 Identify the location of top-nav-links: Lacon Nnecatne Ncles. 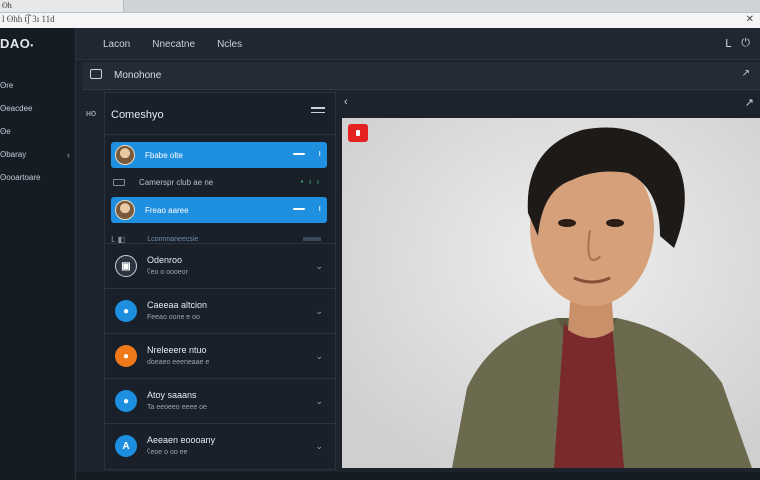
(172, 44).